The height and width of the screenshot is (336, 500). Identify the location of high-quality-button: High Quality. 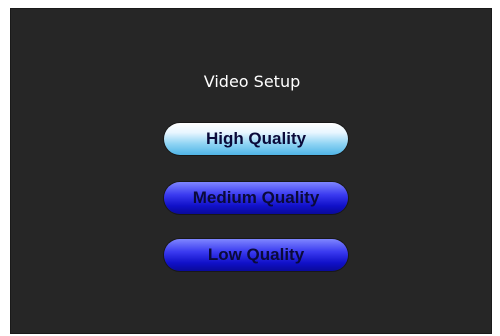
(256, 139).